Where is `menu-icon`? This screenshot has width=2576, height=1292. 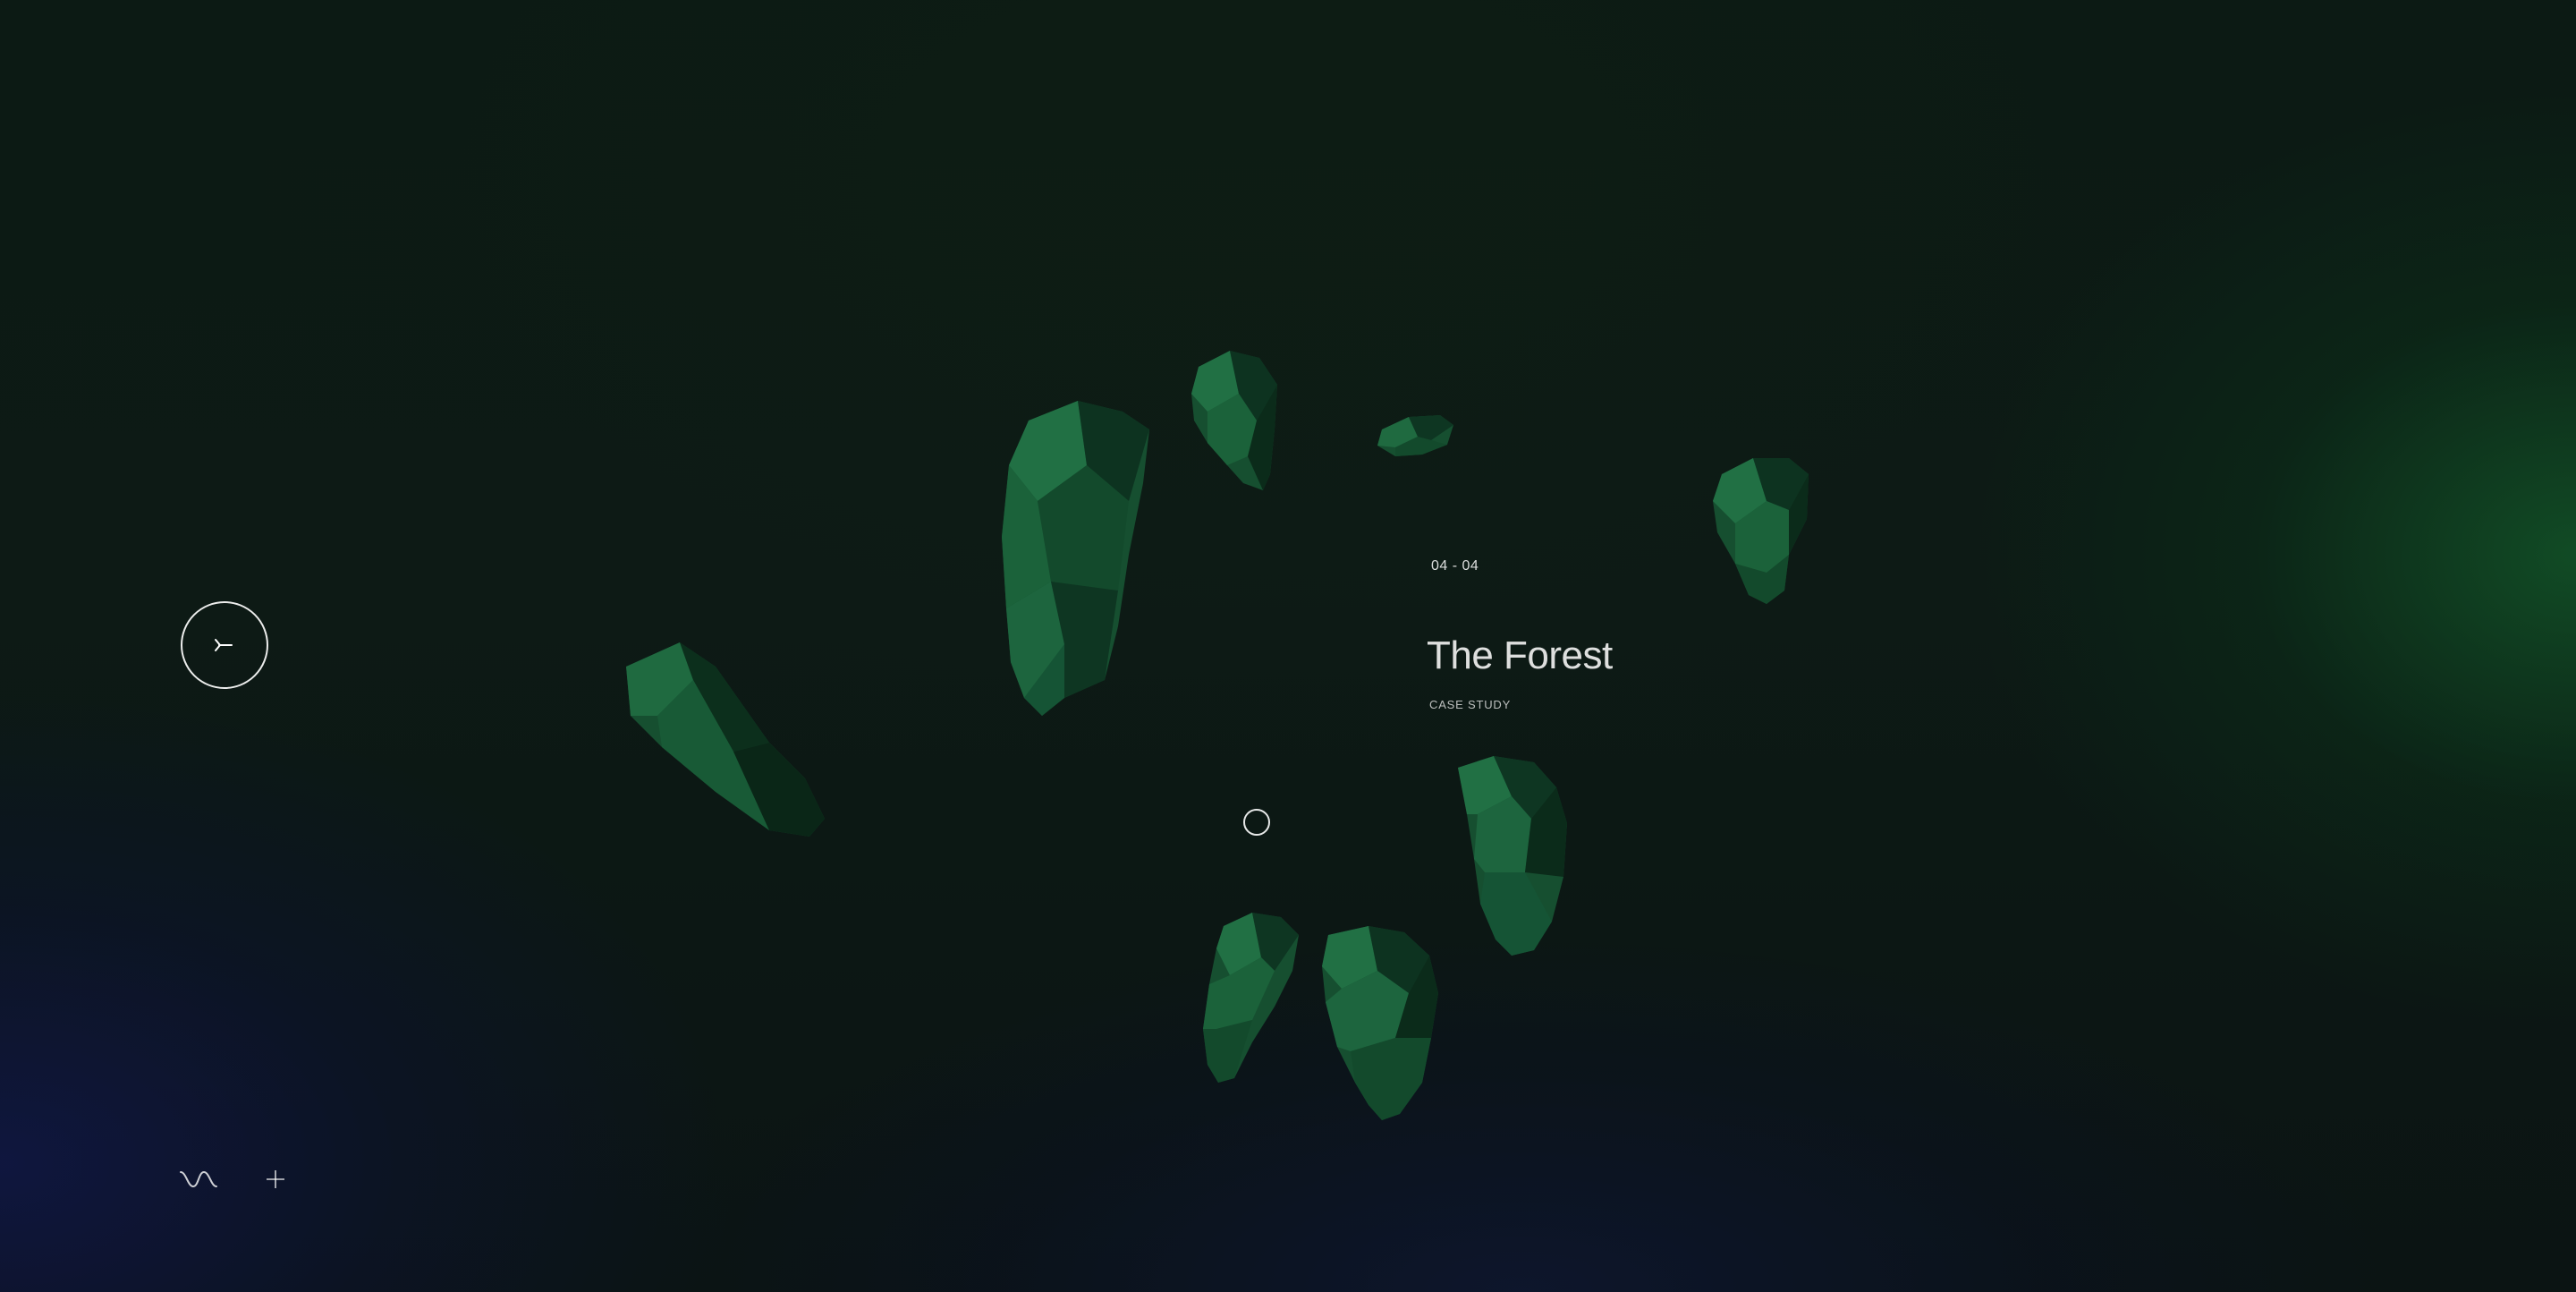
menu-icon is located at coordinates (224, 645).